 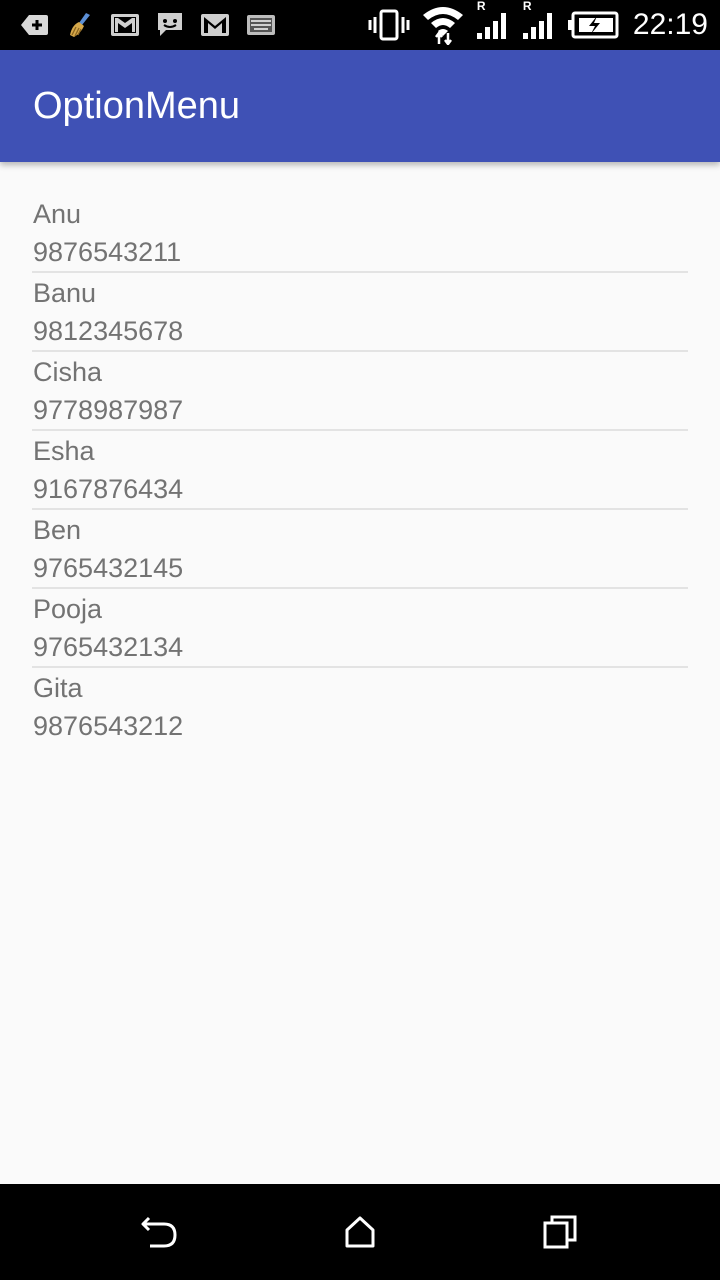 I want to click on list-item: Anu 9876543211, so click(x=360, y=233).